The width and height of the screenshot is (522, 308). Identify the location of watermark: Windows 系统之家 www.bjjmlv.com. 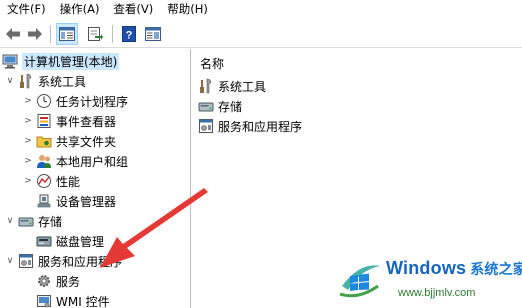
(429, 279).